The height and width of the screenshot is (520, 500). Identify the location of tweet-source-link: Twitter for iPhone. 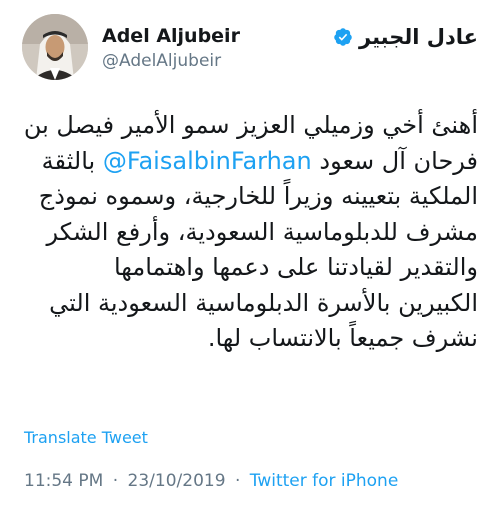
(324, 481).